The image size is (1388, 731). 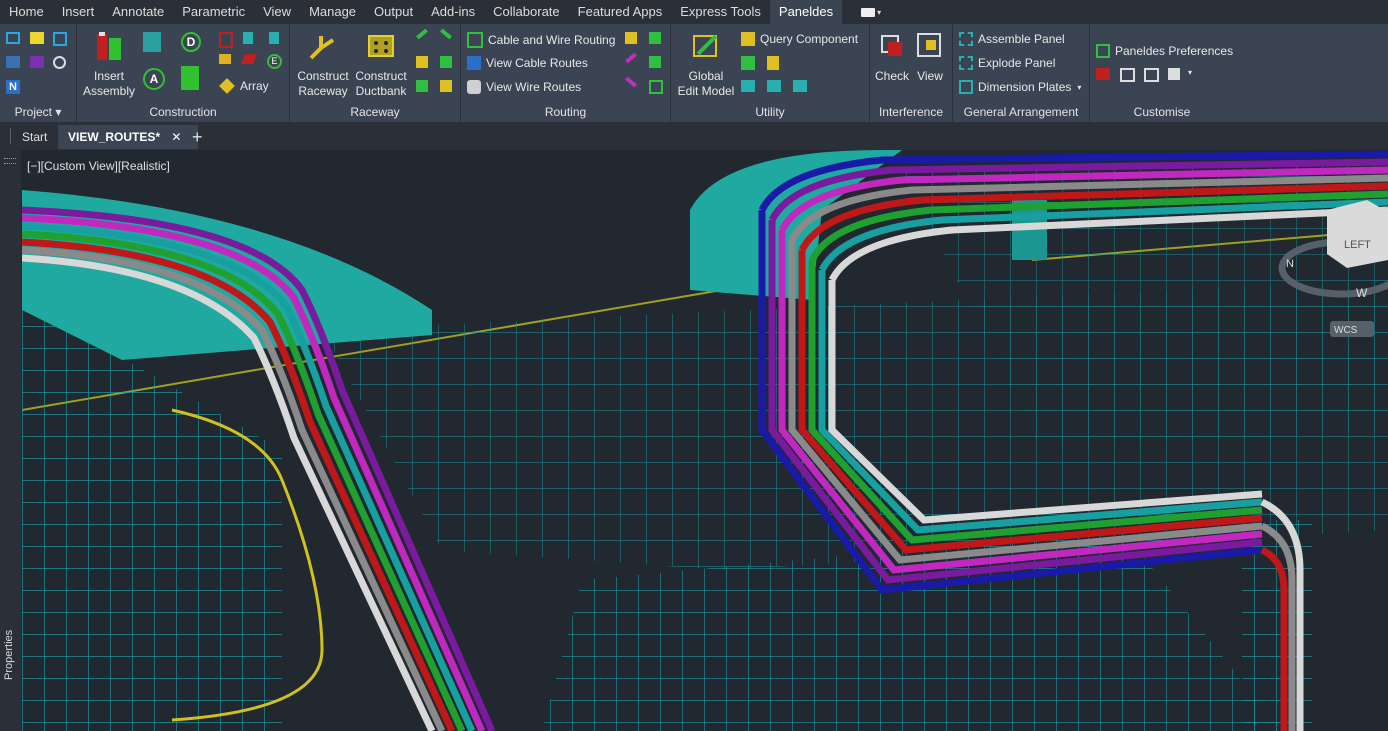 I want to click on tab-add-ins: Add-ins, so click(x=453, y=12).